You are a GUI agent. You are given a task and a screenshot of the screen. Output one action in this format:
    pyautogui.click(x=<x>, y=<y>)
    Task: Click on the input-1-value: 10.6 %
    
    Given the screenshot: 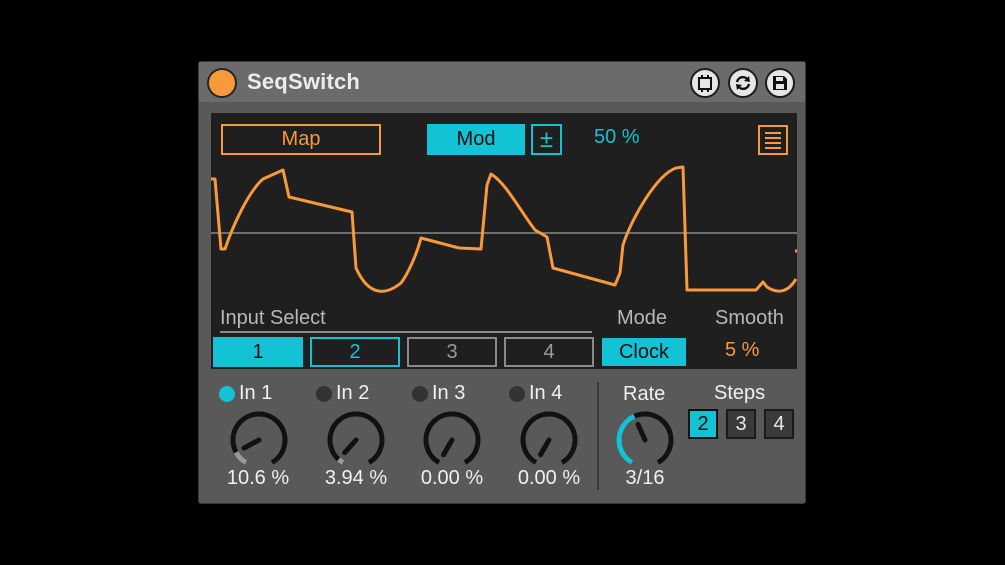 What is the action you would take?
    pyautogui.click(x=258, y=478)
    